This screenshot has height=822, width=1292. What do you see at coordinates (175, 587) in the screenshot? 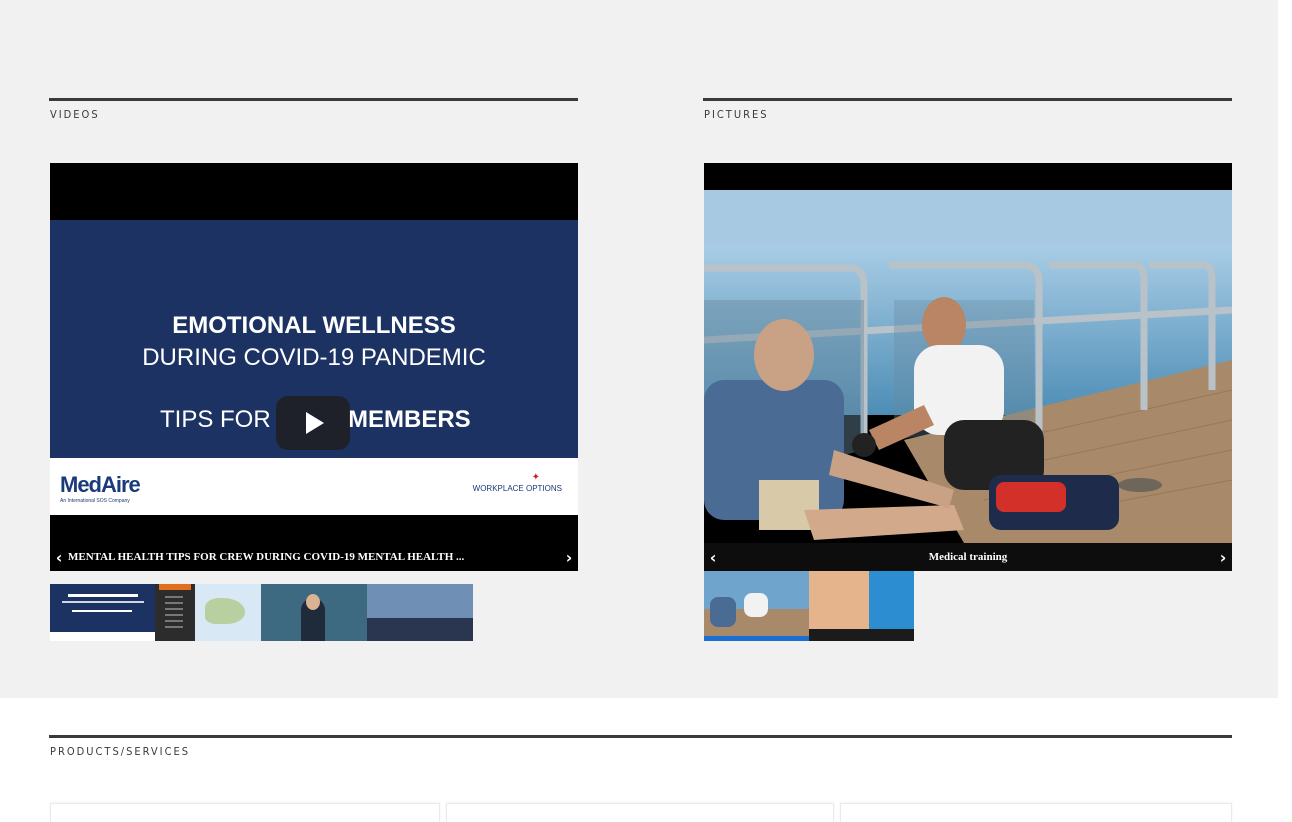
I see `thumb-menu-bar` at bounding box center [175, 587].